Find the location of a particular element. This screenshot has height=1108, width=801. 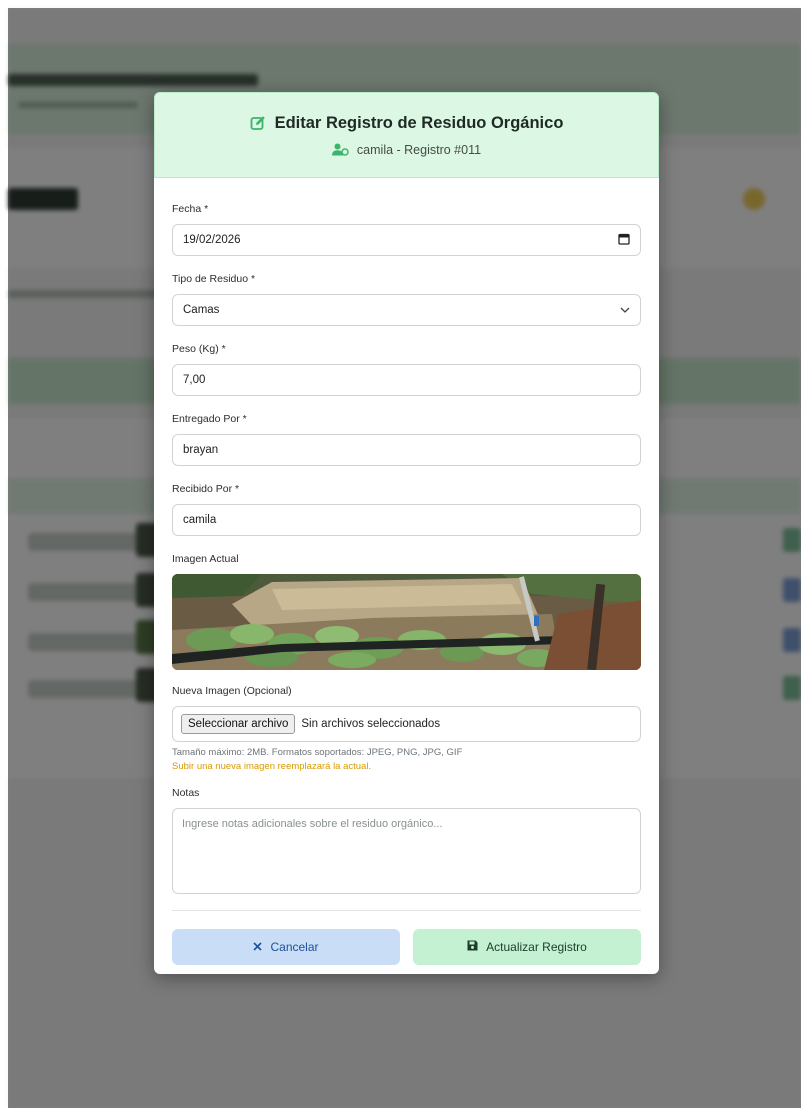

modal-subtitle: camila - Registro #011 is located at coordinates (419, 149).